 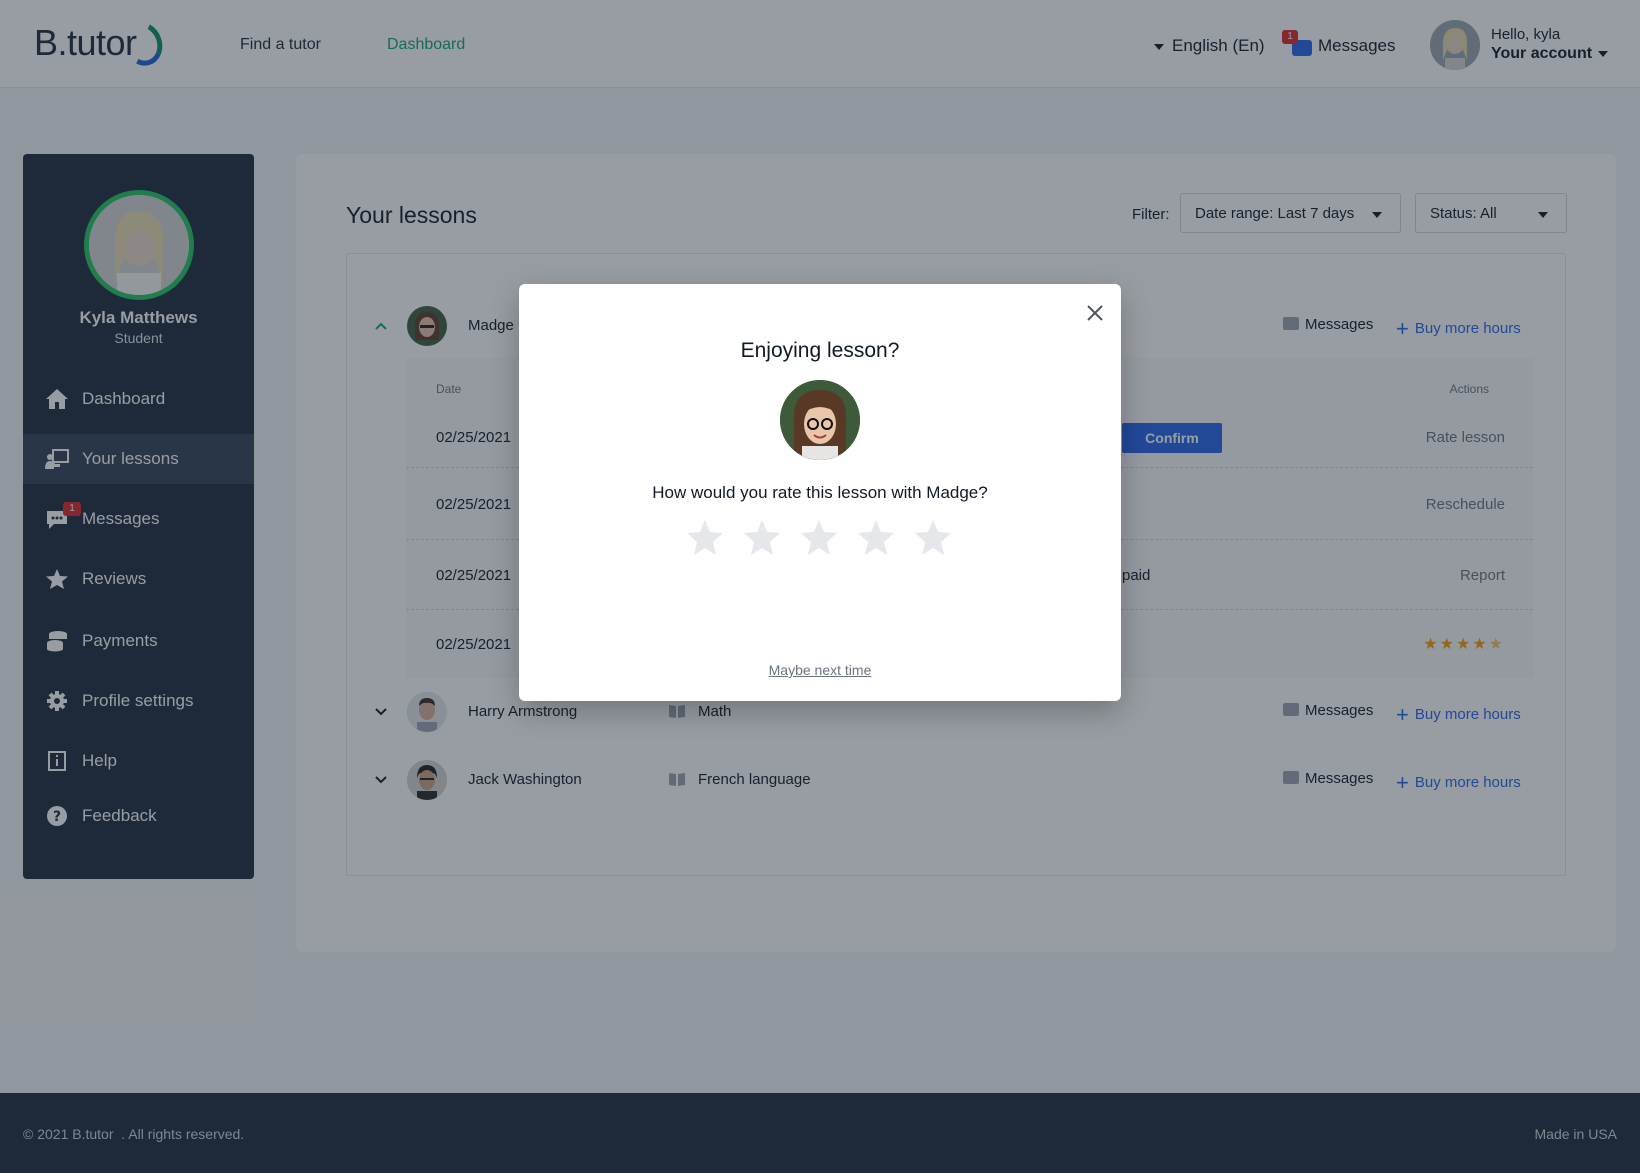 I want to click on star-3-icon, so click(x=819, y=538).